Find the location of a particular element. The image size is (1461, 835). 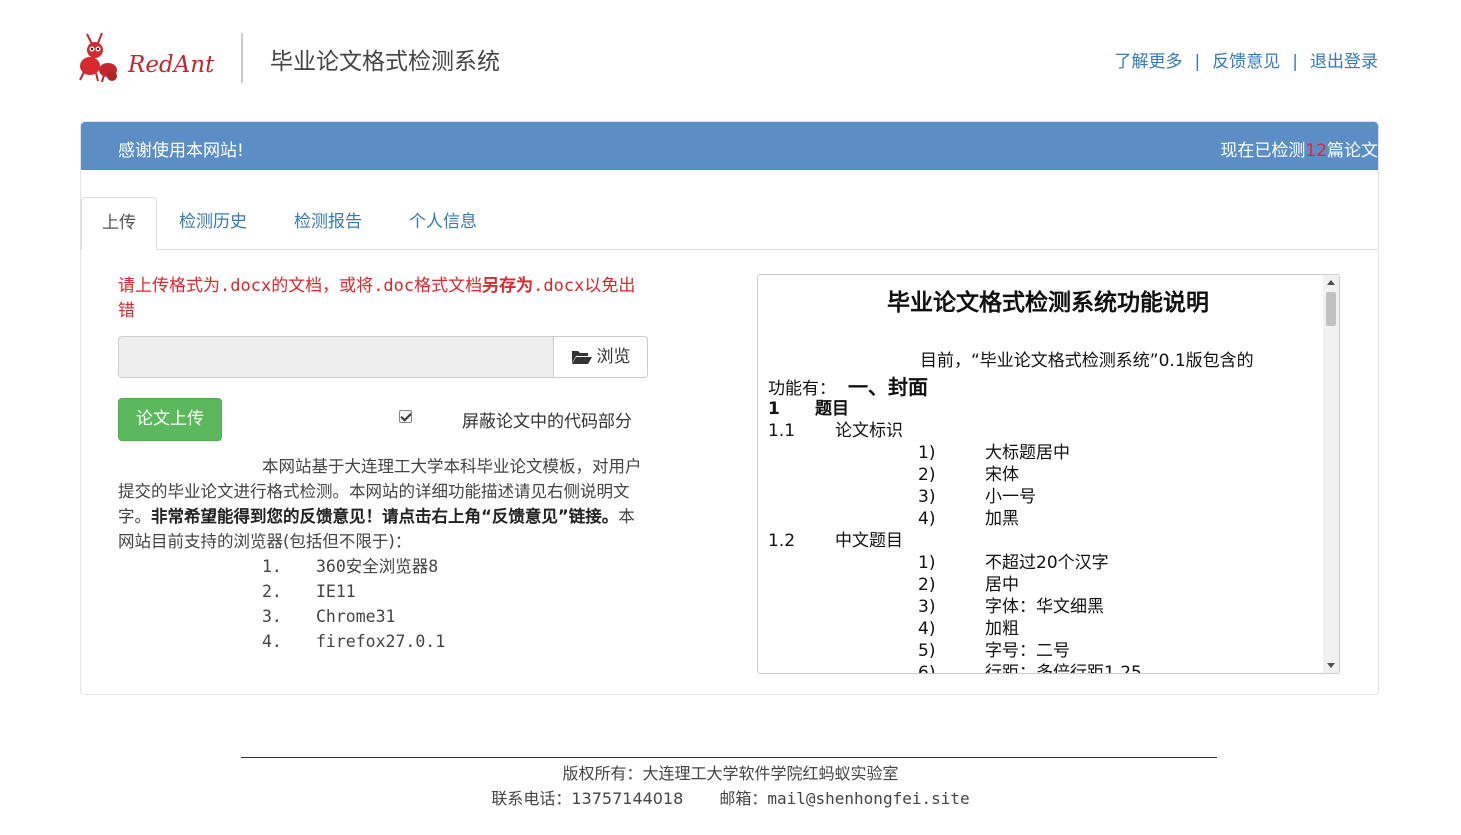

doc-subheading-text: 中文题目 is located at coordinates (869, 541).